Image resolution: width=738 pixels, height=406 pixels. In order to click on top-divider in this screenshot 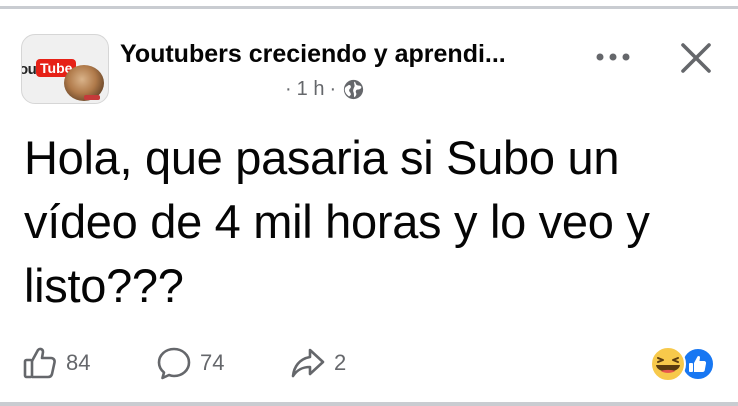, I will do `click(369, 4)`.